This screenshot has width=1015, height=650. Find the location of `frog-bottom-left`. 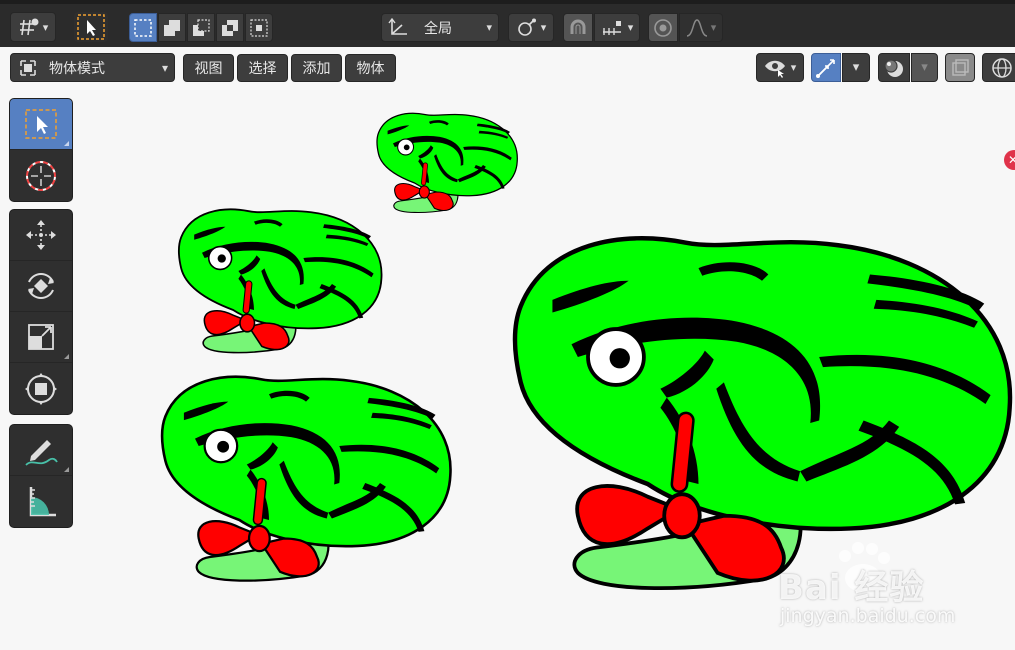

frog-bottom-left is located at coordinates (306, 479).